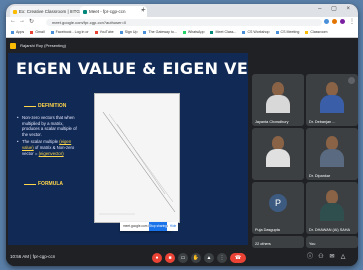  Describe the element at coordinates (128, 32) in the screenshot. I see `bookmark-item: Sign Up` at that location.